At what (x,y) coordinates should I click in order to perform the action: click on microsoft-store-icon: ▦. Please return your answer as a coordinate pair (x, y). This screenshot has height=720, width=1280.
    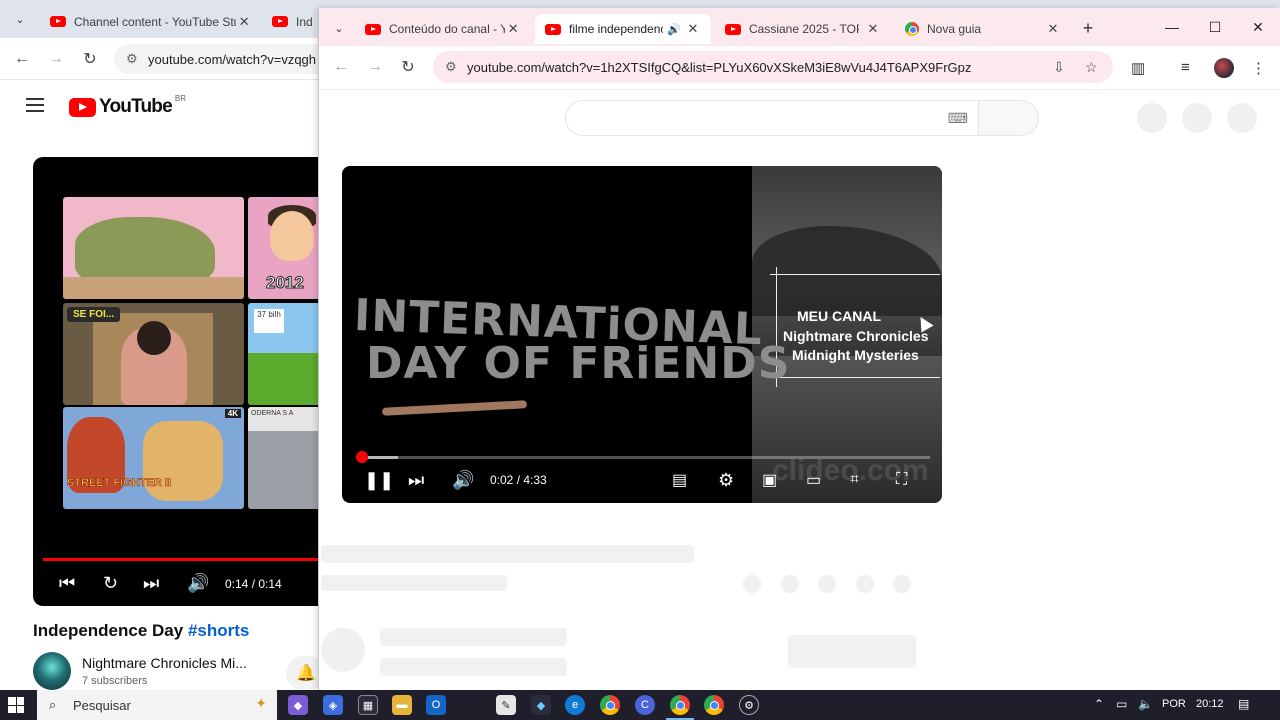
    Looking at the image, I should click on (368, 705).